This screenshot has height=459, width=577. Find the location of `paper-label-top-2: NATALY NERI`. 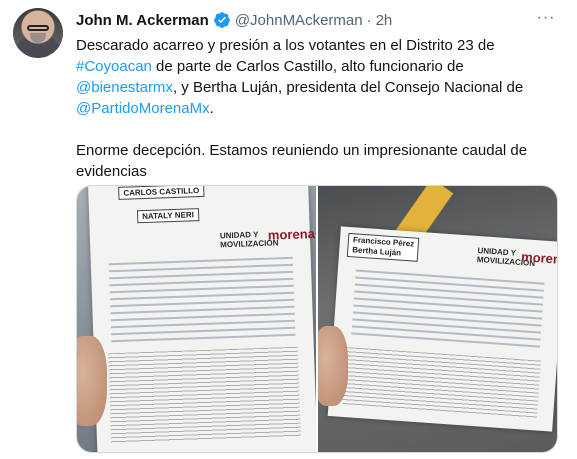

paper-label-top-2: NATALY NERI is located at coordinates (168, 216).